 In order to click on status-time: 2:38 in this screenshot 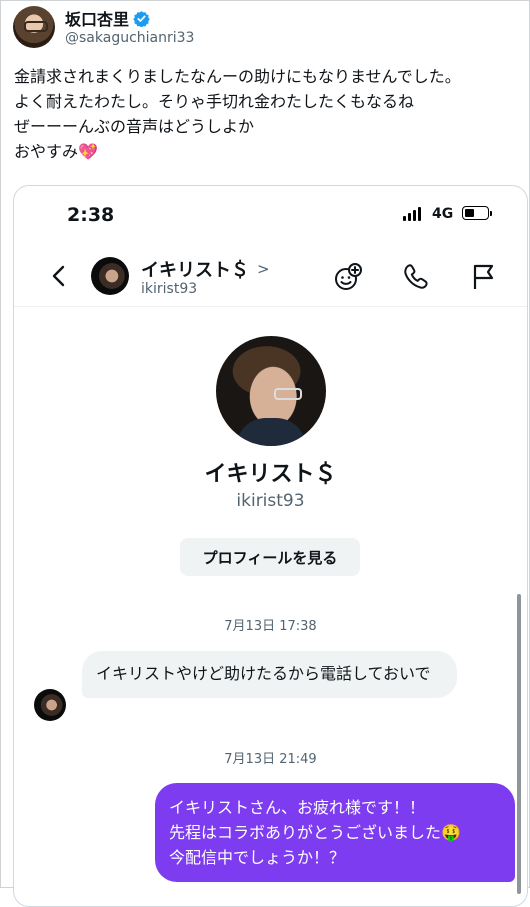, I will do `click(91, 215)`.